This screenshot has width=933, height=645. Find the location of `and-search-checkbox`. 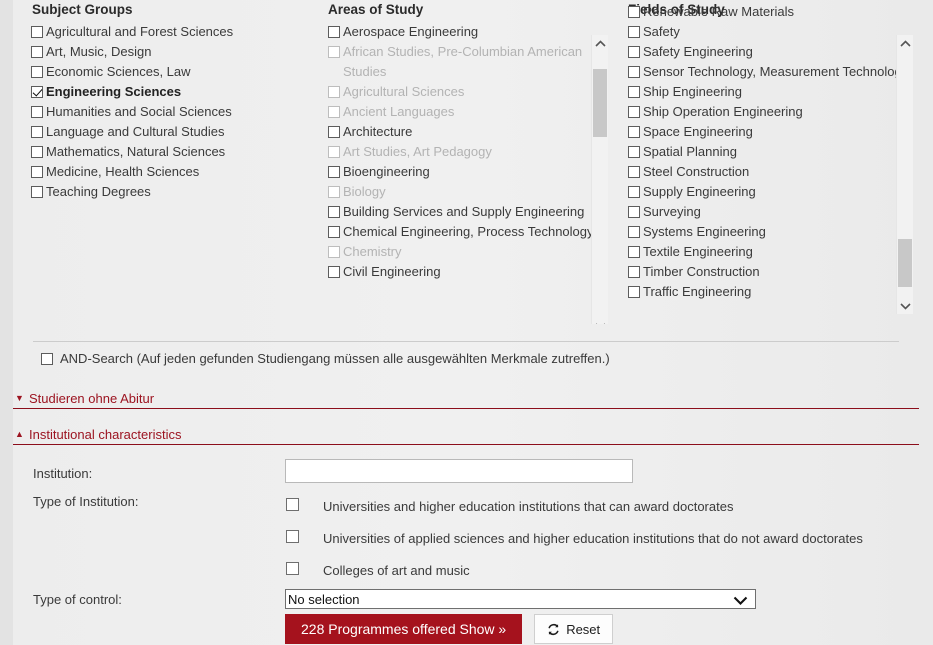

and-search-checkbox is located at coordinates (47, 359).